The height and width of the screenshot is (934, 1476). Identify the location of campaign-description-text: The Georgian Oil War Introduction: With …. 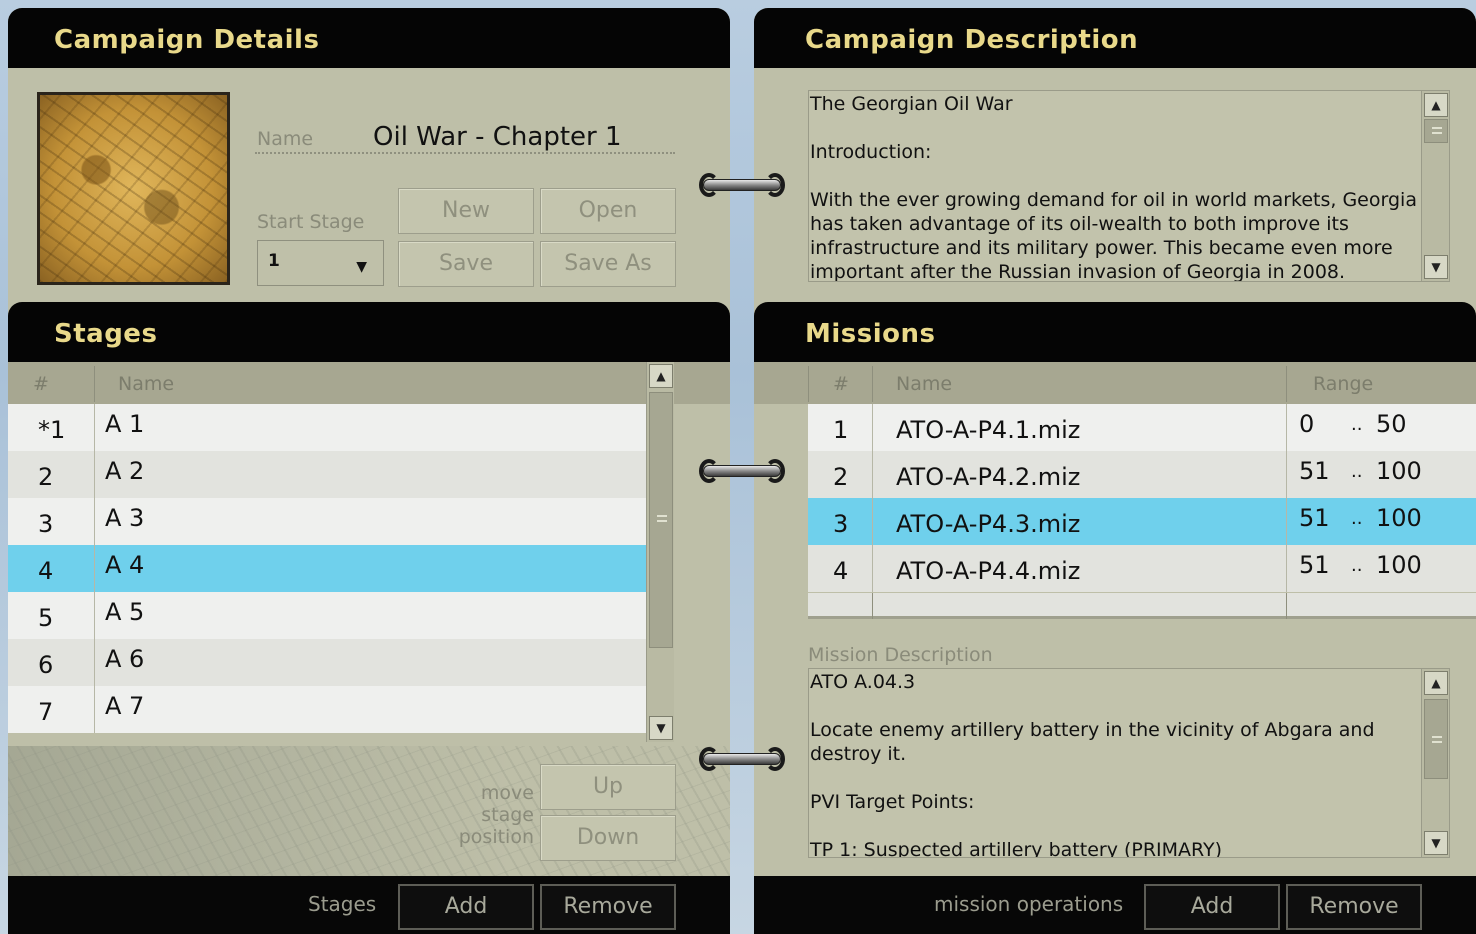
(1115, 187).